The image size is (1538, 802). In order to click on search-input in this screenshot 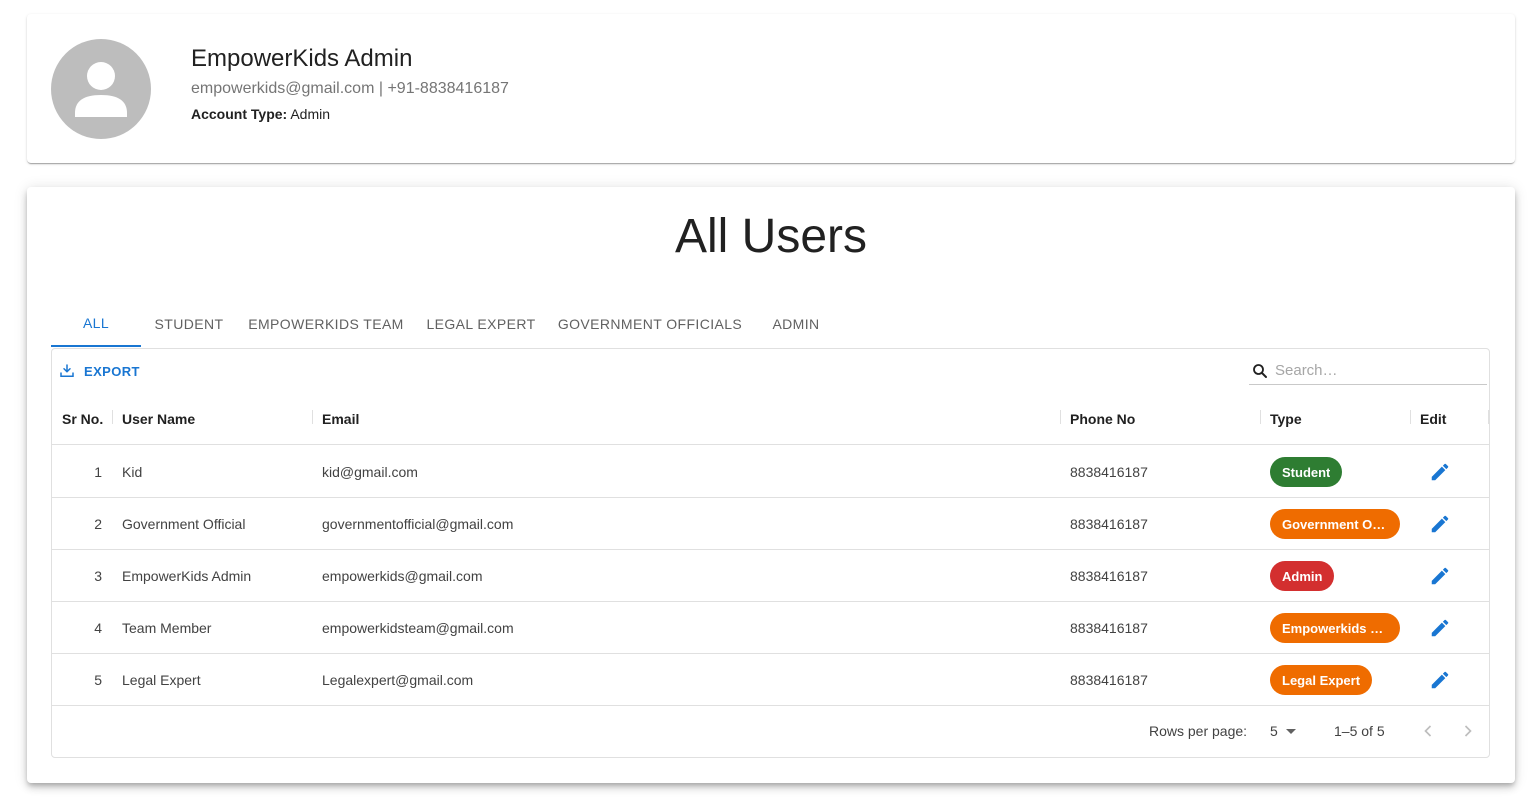, I will do `click(1375, 370)`.